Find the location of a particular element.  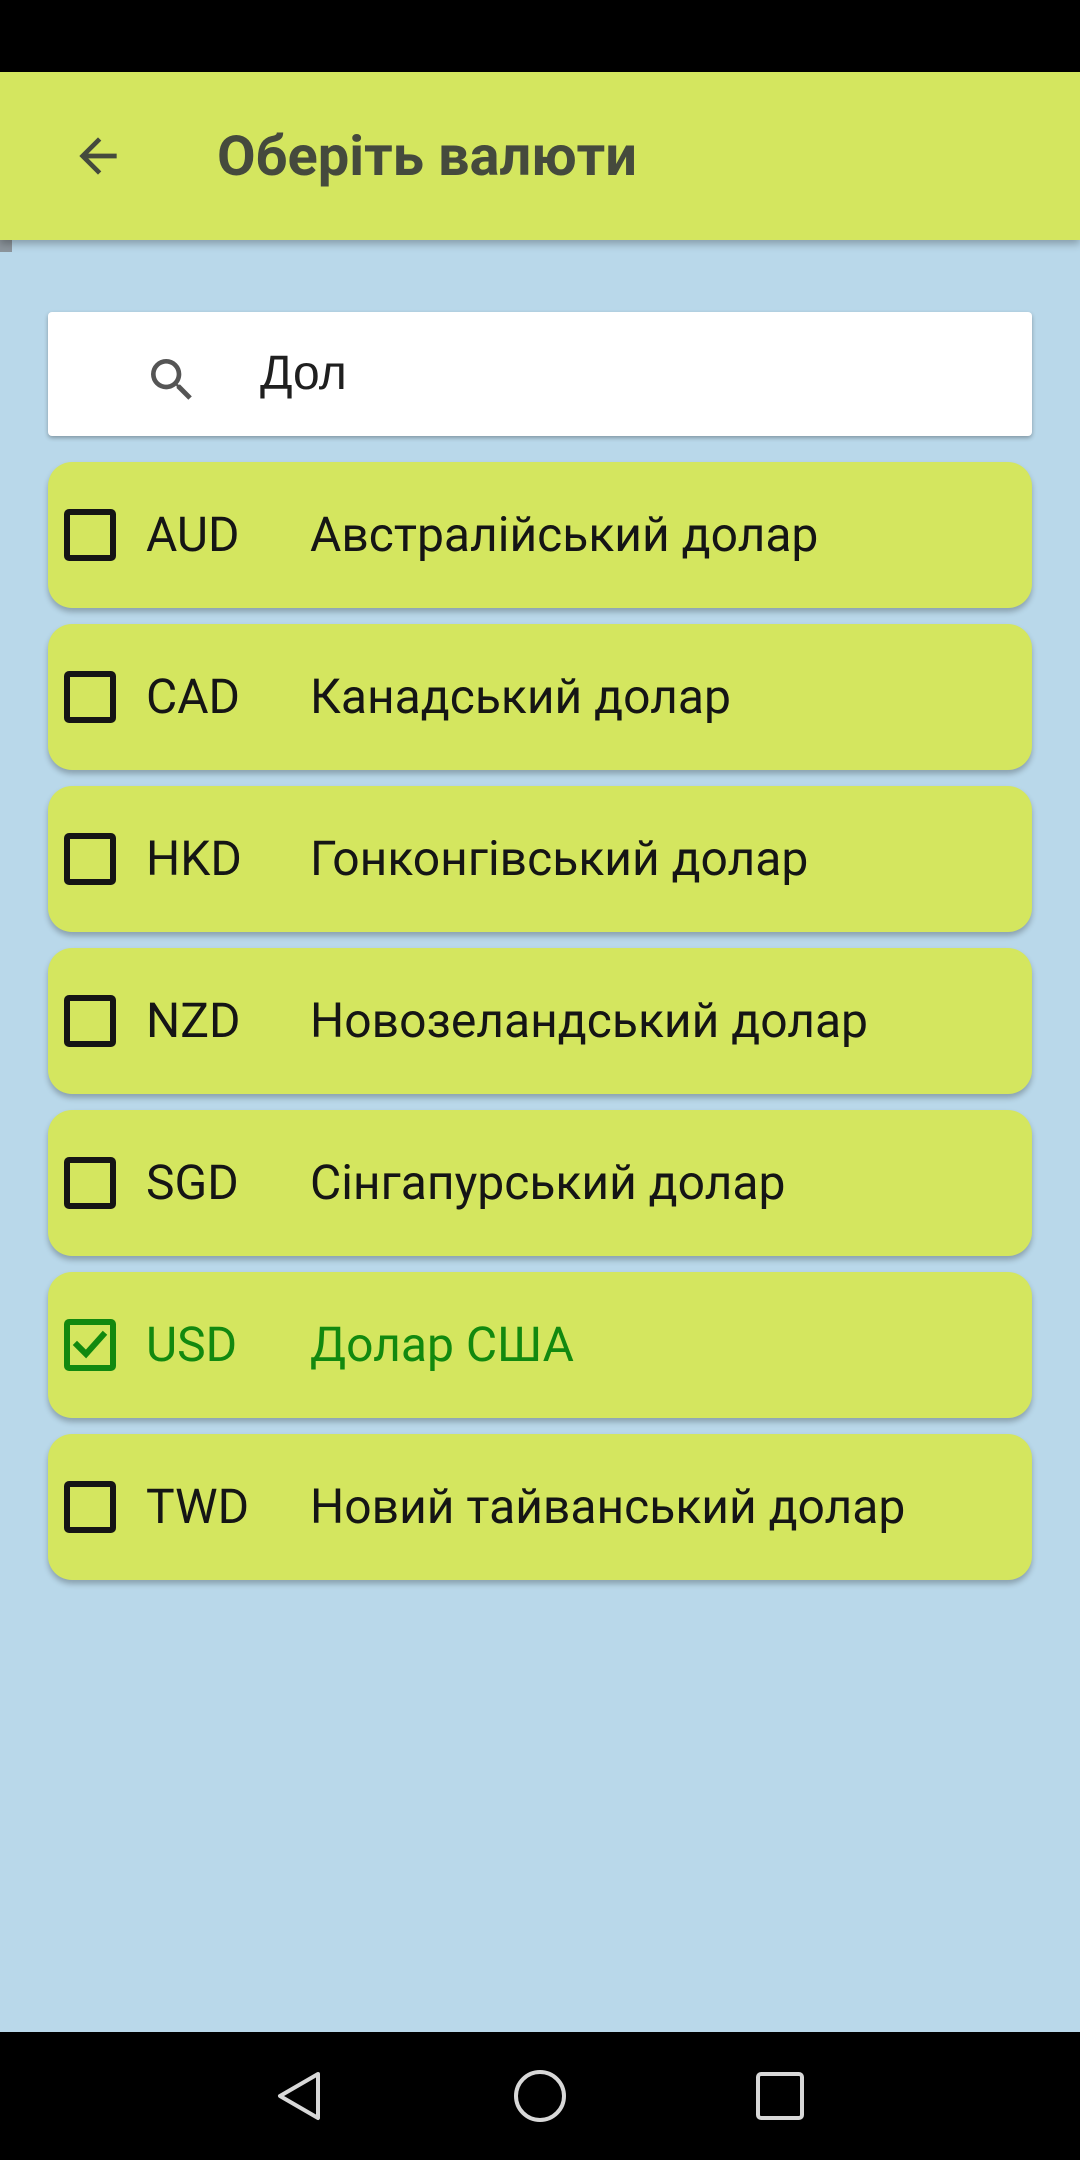

search-icon is located at coordinates (171, 379).